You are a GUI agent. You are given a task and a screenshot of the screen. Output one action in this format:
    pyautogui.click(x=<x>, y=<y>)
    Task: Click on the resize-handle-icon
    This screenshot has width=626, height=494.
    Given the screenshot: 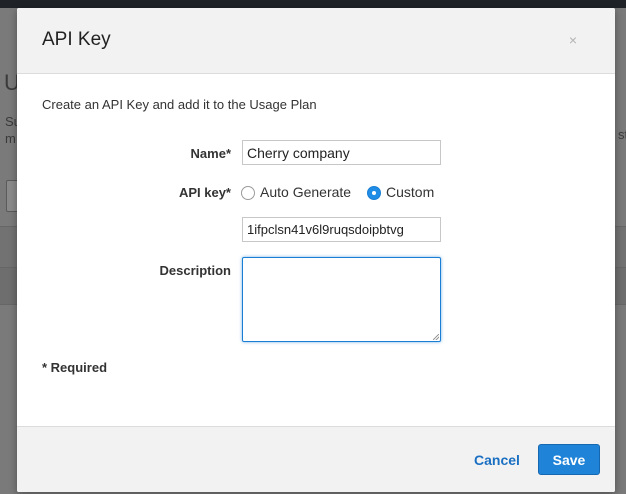 What is the action you would take?
    pyautogui.click(x=436, y=337)
    